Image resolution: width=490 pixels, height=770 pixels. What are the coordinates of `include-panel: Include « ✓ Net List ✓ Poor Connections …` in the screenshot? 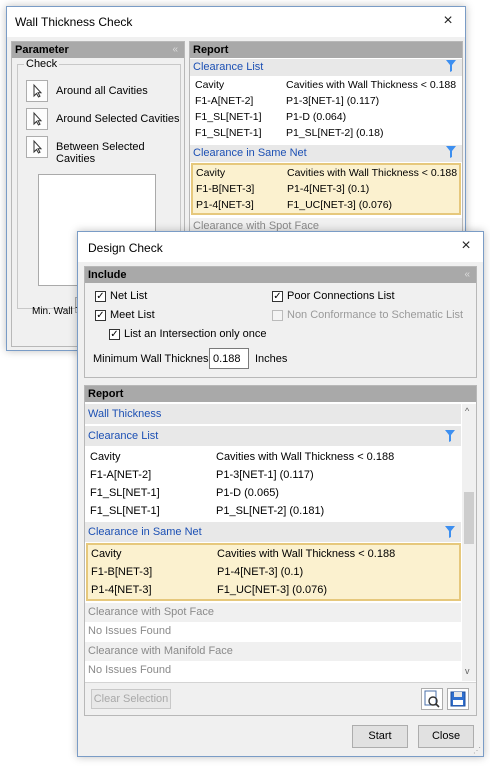 It's located at (280, 322).